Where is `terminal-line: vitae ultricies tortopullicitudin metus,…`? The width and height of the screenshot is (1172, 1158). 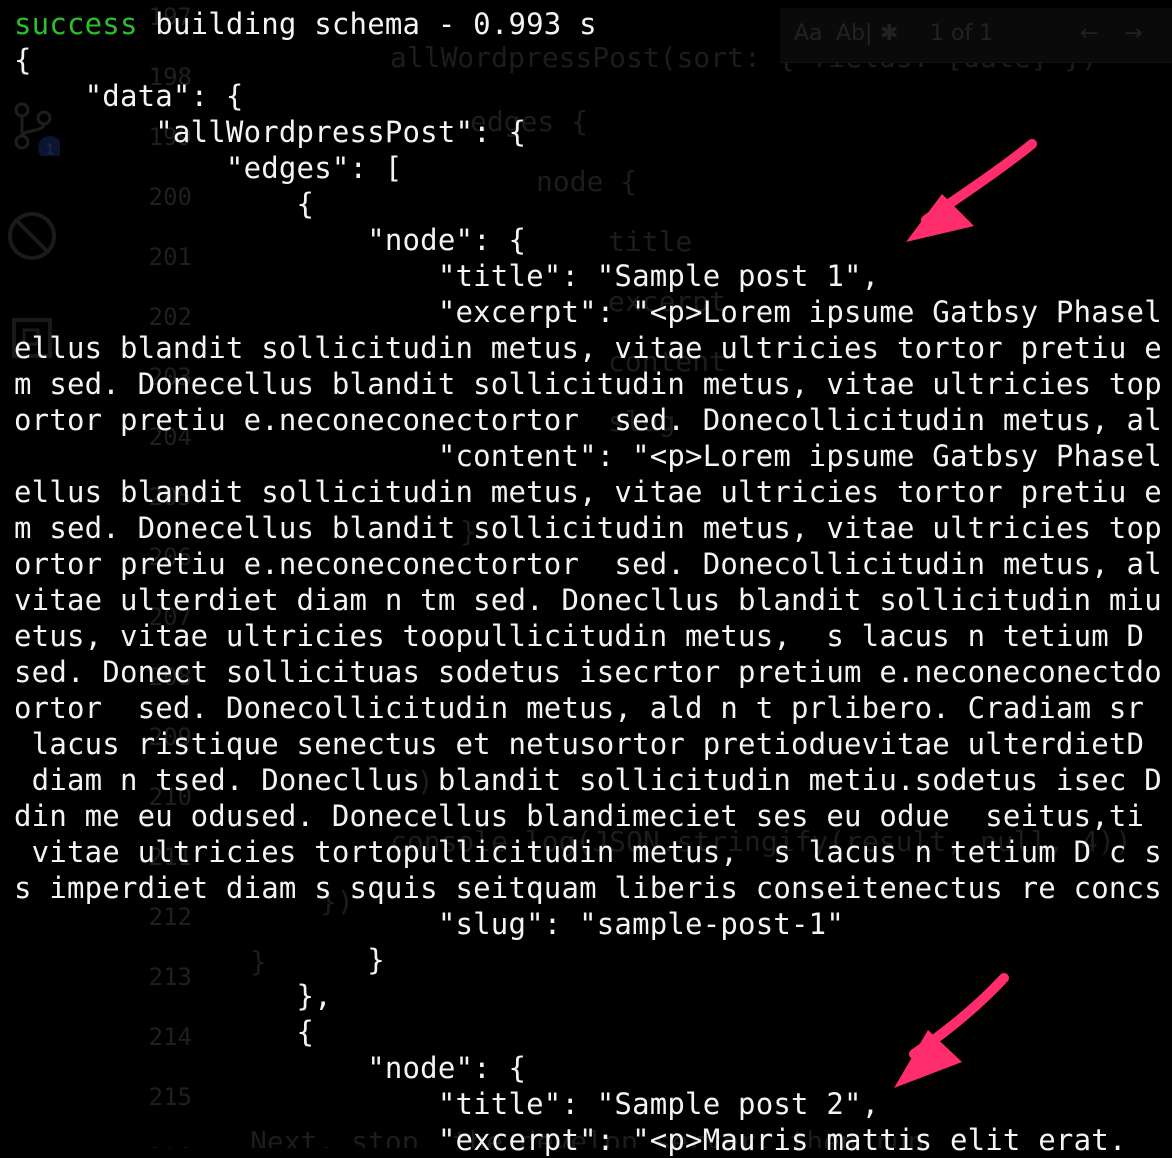 terminal-line: vitae ultricies tortopullicitudin metus,… is located at coordinates (588, 852).